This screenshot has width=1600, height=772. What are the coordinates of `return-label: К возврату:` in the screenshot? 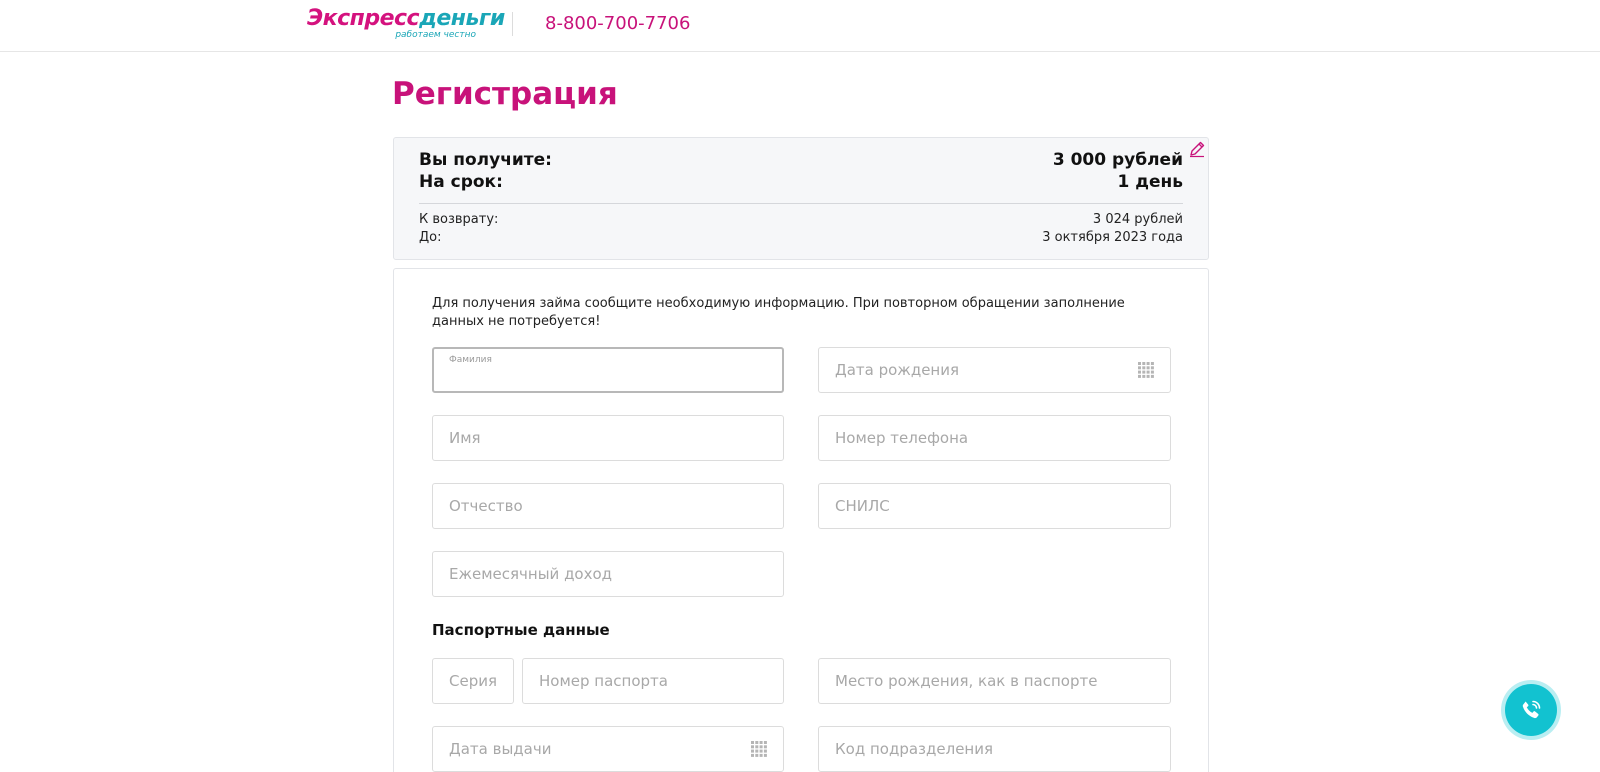 It's located at (459, 219).